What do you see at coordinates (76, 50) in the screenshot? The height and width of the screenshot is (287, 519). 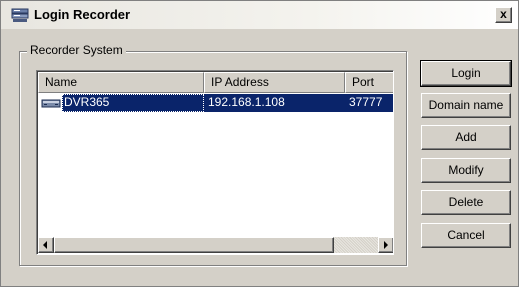 I see `group-label: Recorder System` at bounding box center [76, 50].